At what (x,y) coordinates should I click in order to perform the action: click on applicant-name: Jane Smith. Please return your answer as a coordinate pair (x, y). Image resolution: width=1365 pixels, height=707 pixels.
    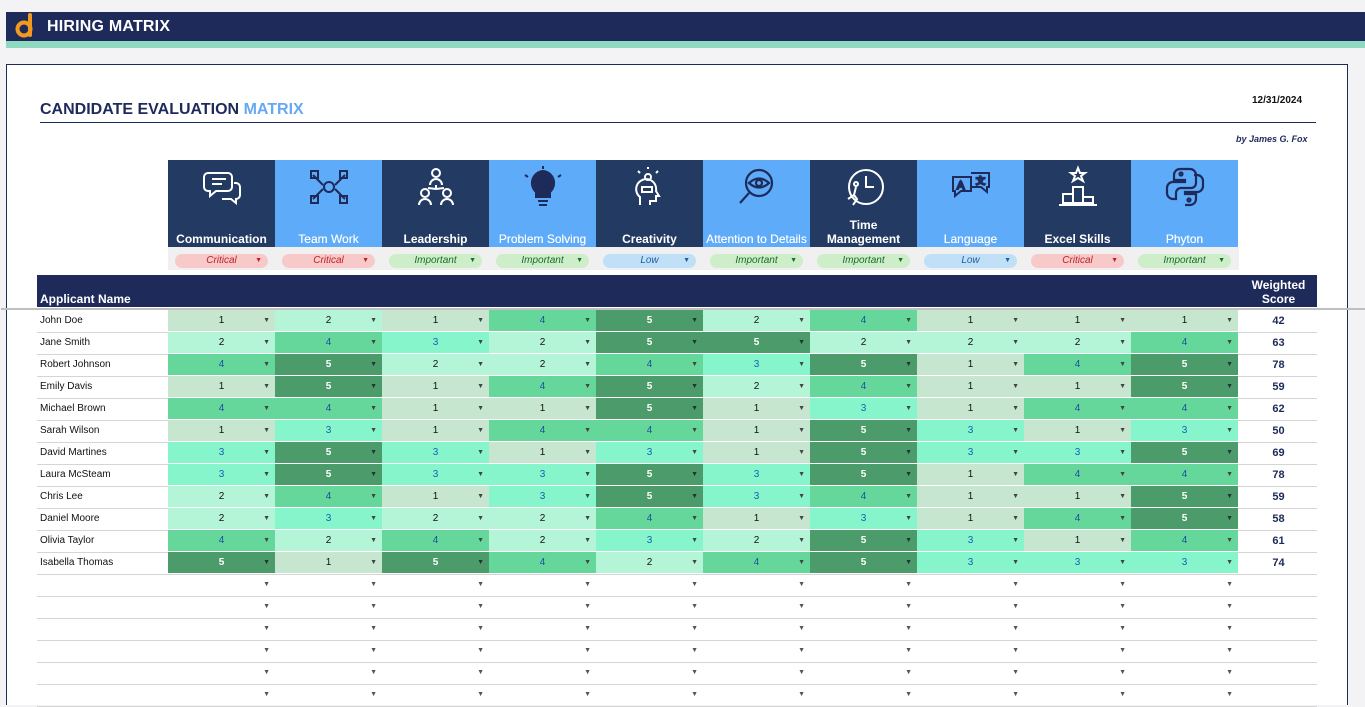
    Looking at the image, I should click on (104, 343).